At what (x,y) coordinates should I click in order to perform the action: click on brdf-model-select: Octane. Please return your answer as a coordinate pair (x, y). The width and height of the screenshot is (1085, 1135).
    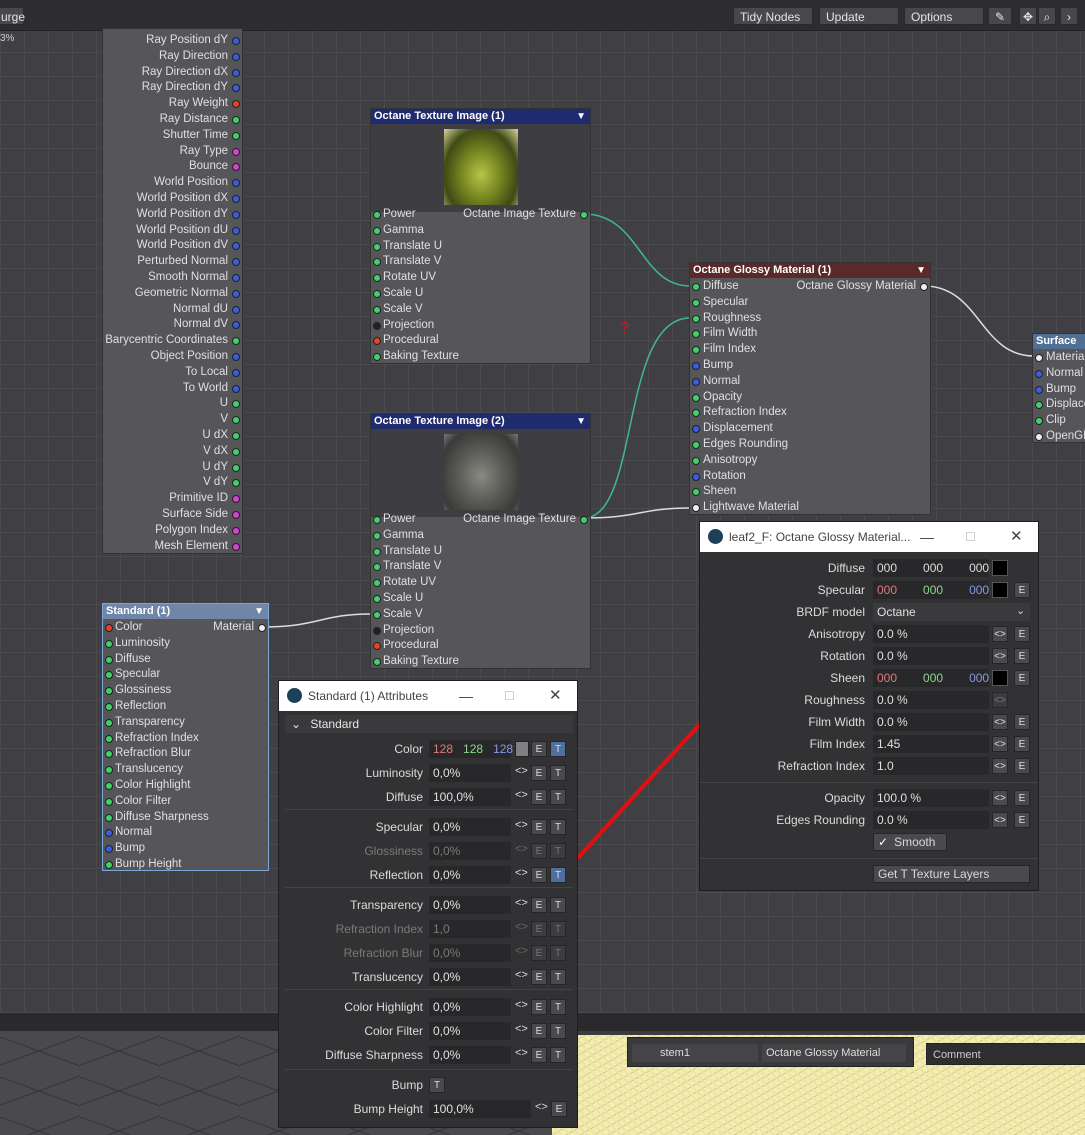
    Looking at the image, I should click on (951, 612).